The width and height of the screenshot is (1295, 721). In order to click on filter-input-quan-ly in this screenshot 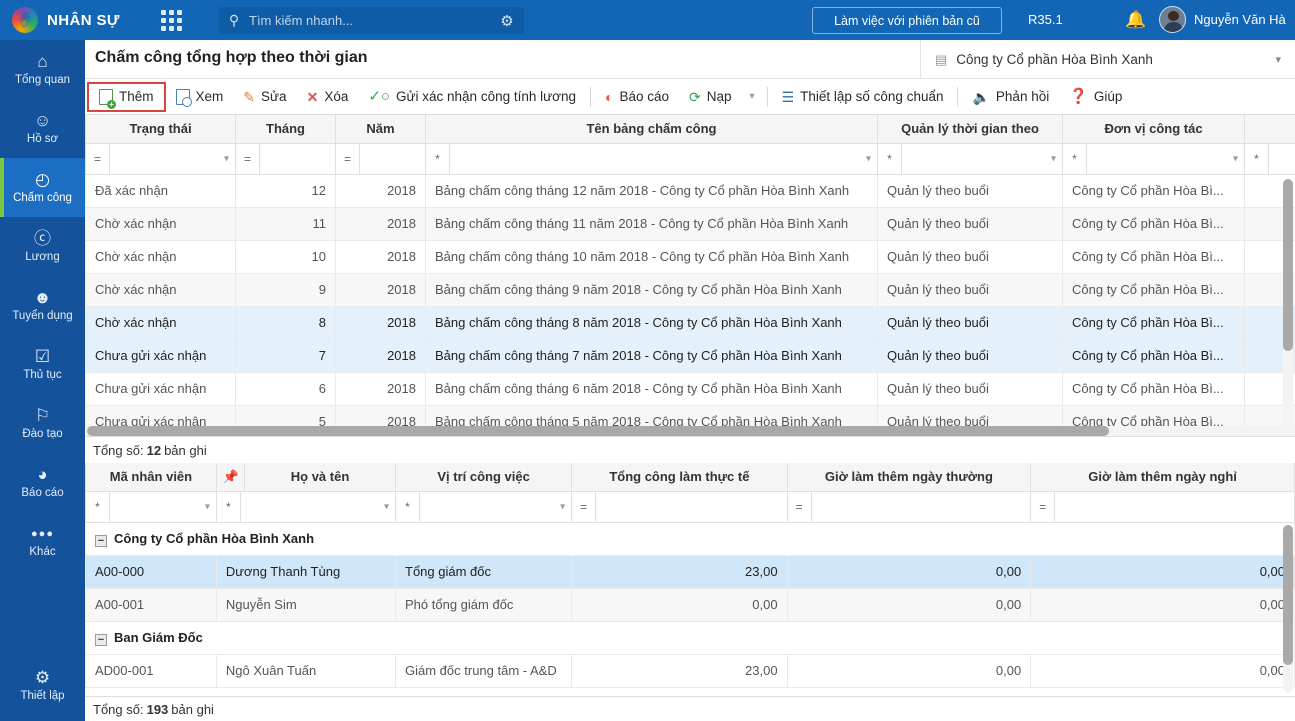, I will do `click(982, 158)`.